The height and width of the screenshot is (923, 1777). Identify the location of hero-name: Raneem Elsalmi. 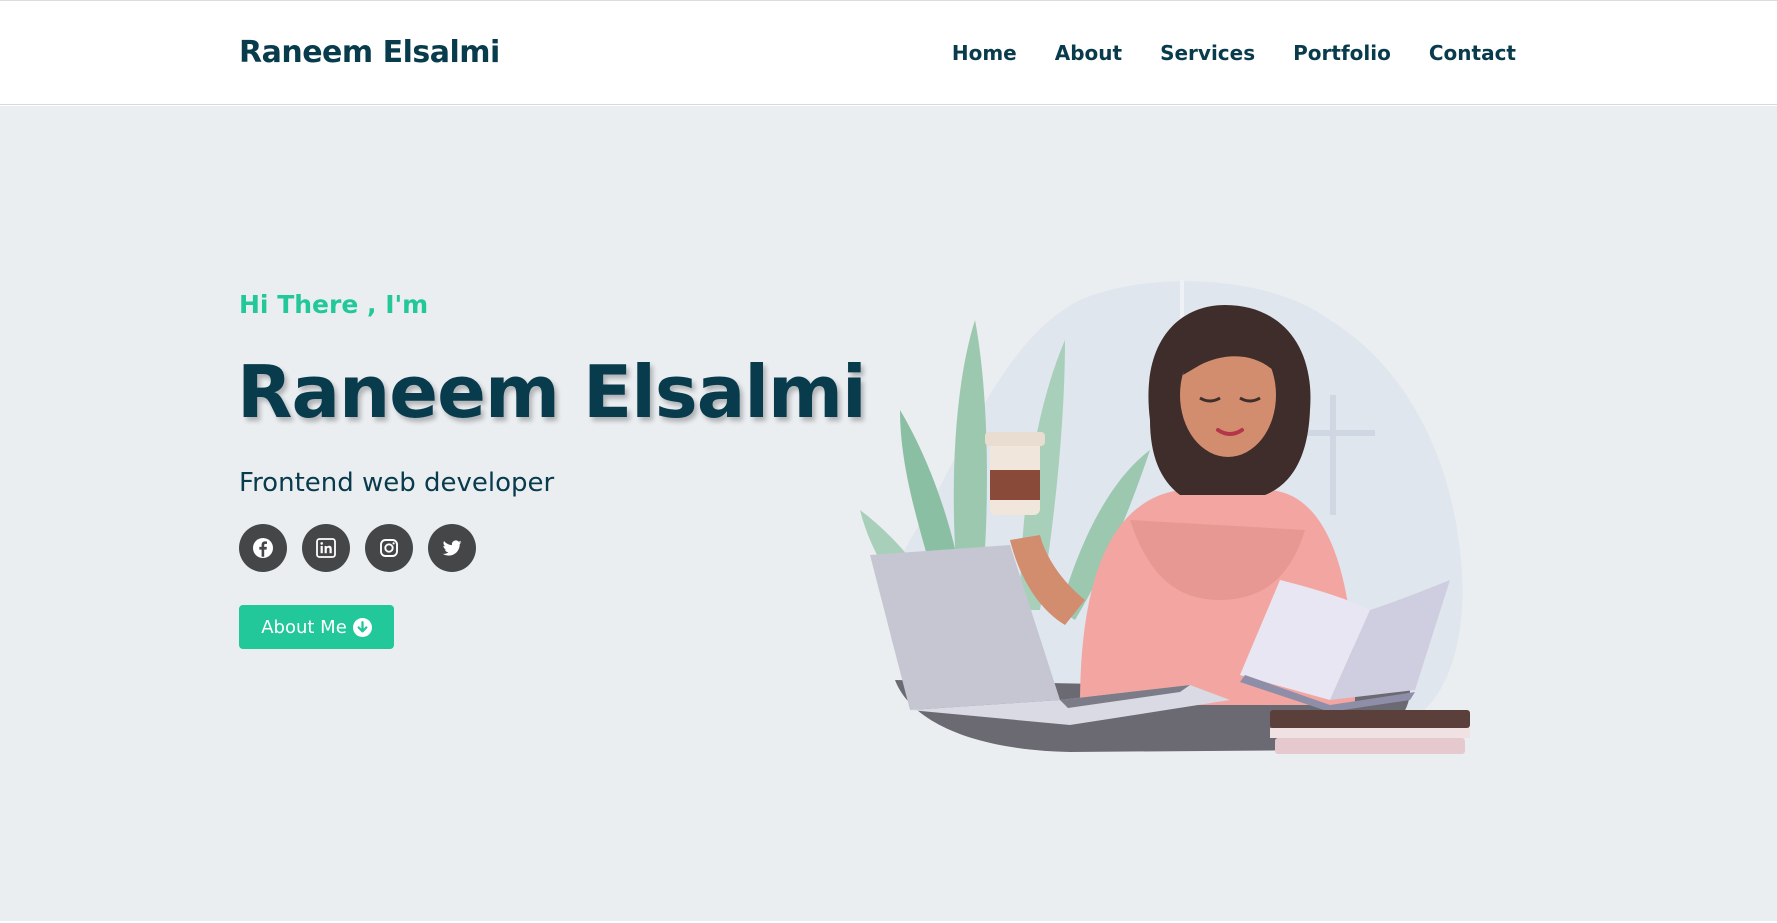
(552, 392).